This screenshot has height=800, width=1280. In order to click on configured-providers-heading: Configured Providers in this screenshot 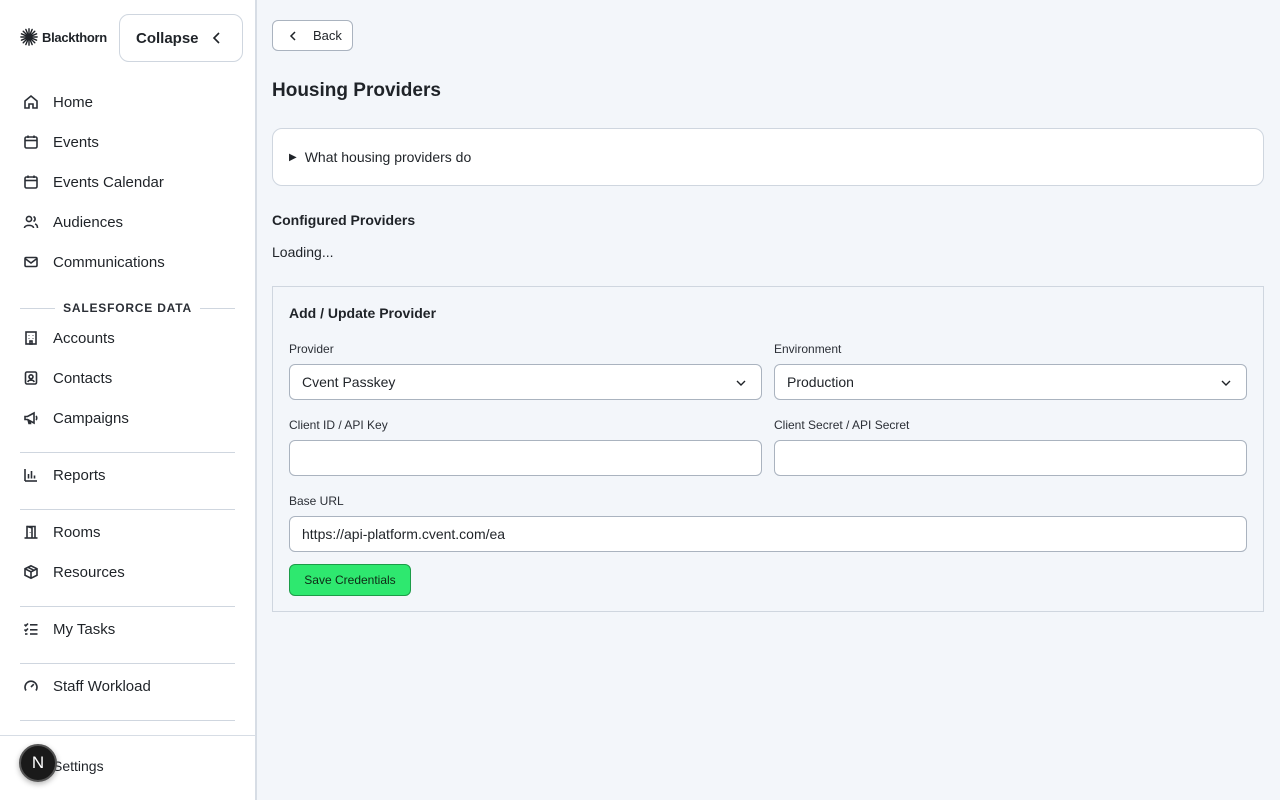, I will do `click(344, 220)`.